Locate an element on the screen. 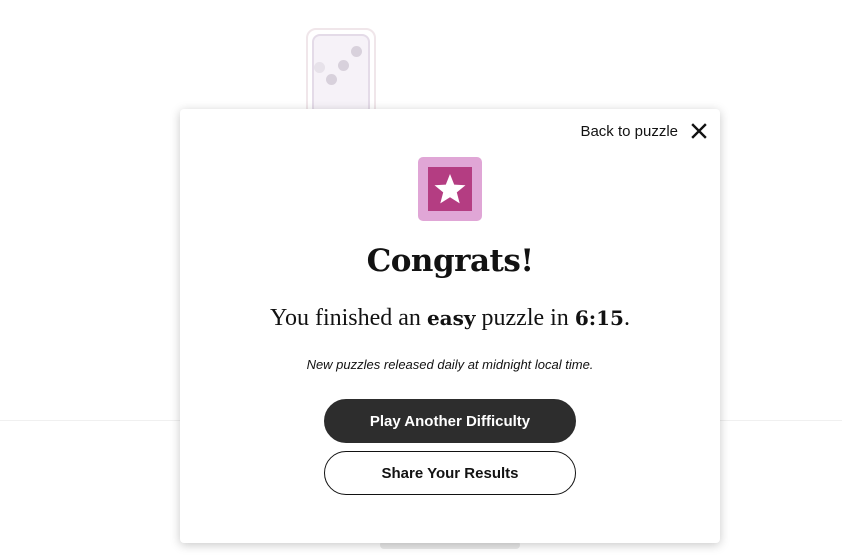 Image resolution: width=842 pixels, height=560 pixels. domino-tile is located at coordinates (341, 73).